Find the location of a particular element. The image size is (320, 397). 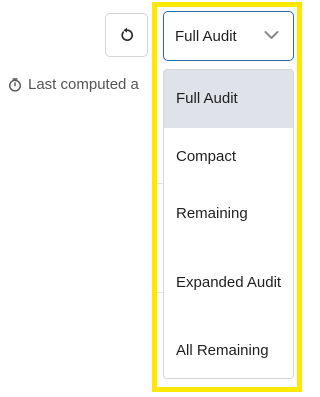

menu-item-full-audit: Full Audit is located at coordinates (228, 99).